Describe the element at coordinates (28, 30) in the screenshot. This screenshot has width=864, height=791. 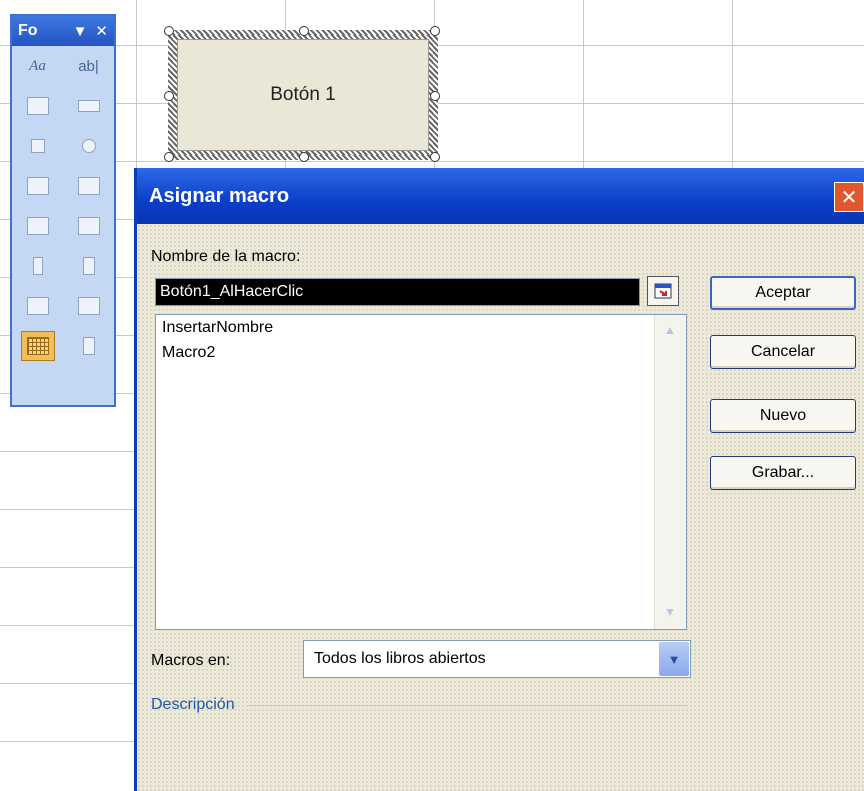
I see `forms-toolbar-title: Fo` at that location.